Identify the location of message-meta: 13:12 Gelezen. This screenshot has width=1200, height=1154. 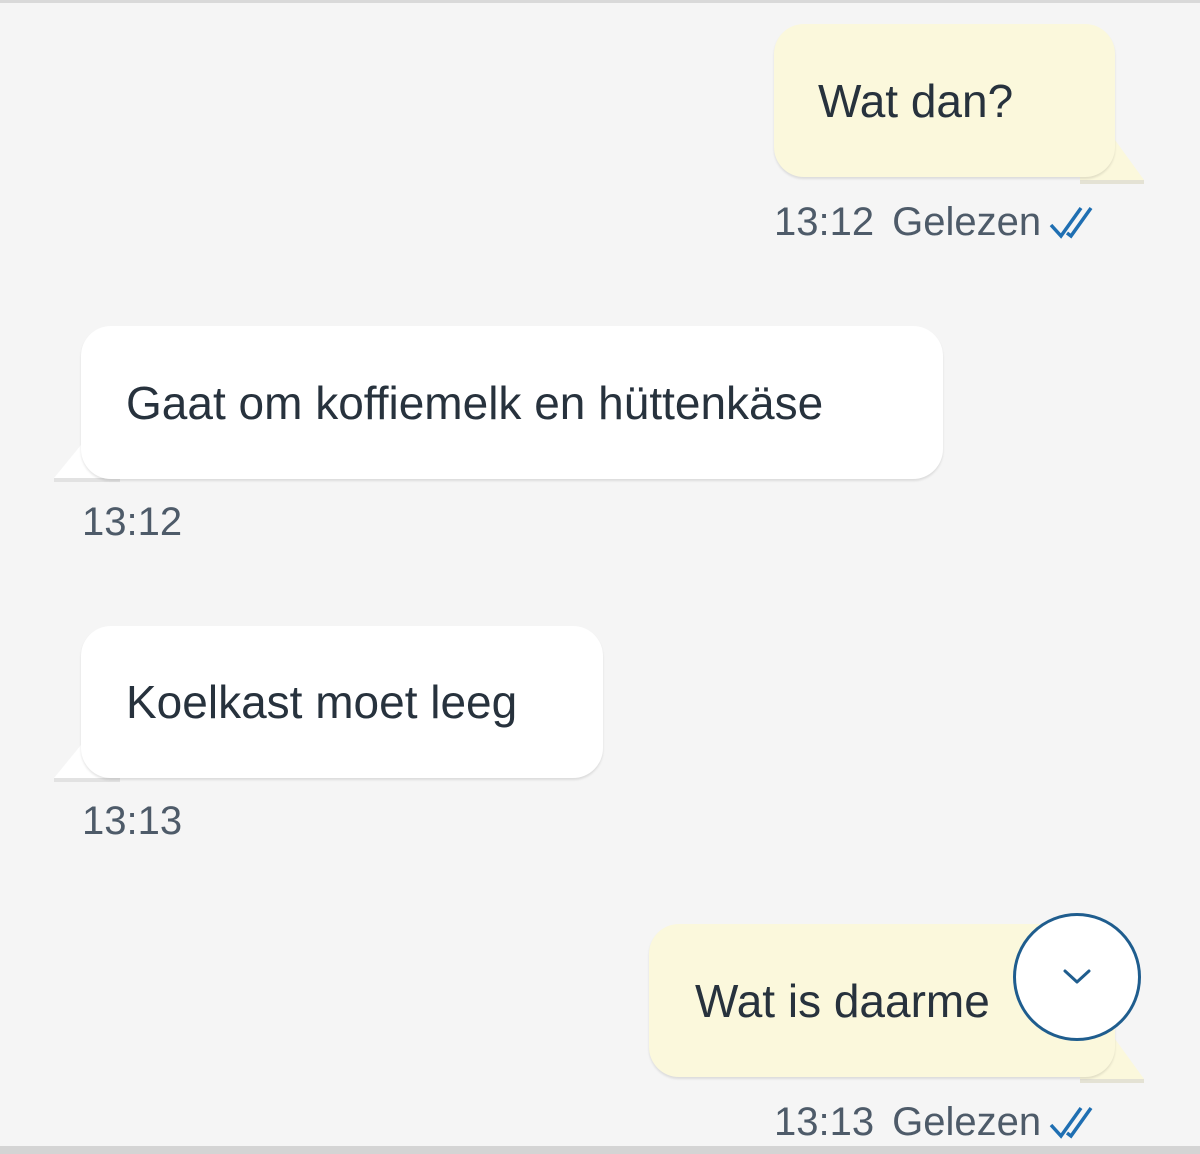
(935, 222).